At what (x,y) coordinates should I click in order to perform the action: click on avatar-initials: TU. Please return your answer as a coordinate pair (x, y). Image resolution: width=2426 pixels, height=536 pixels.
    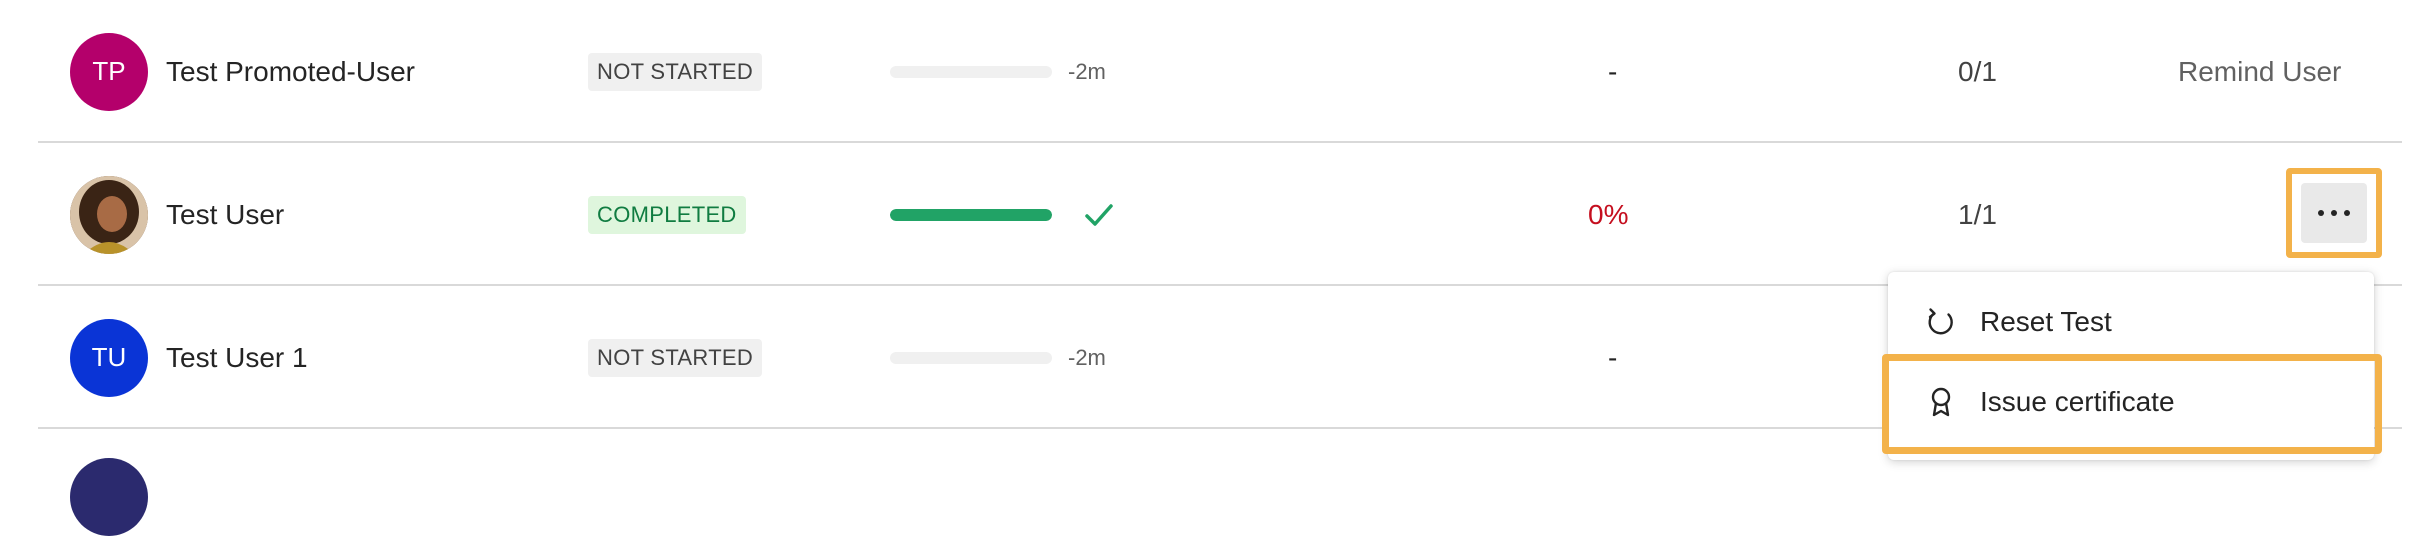
    Looking at the image, I should click on (109, 357).